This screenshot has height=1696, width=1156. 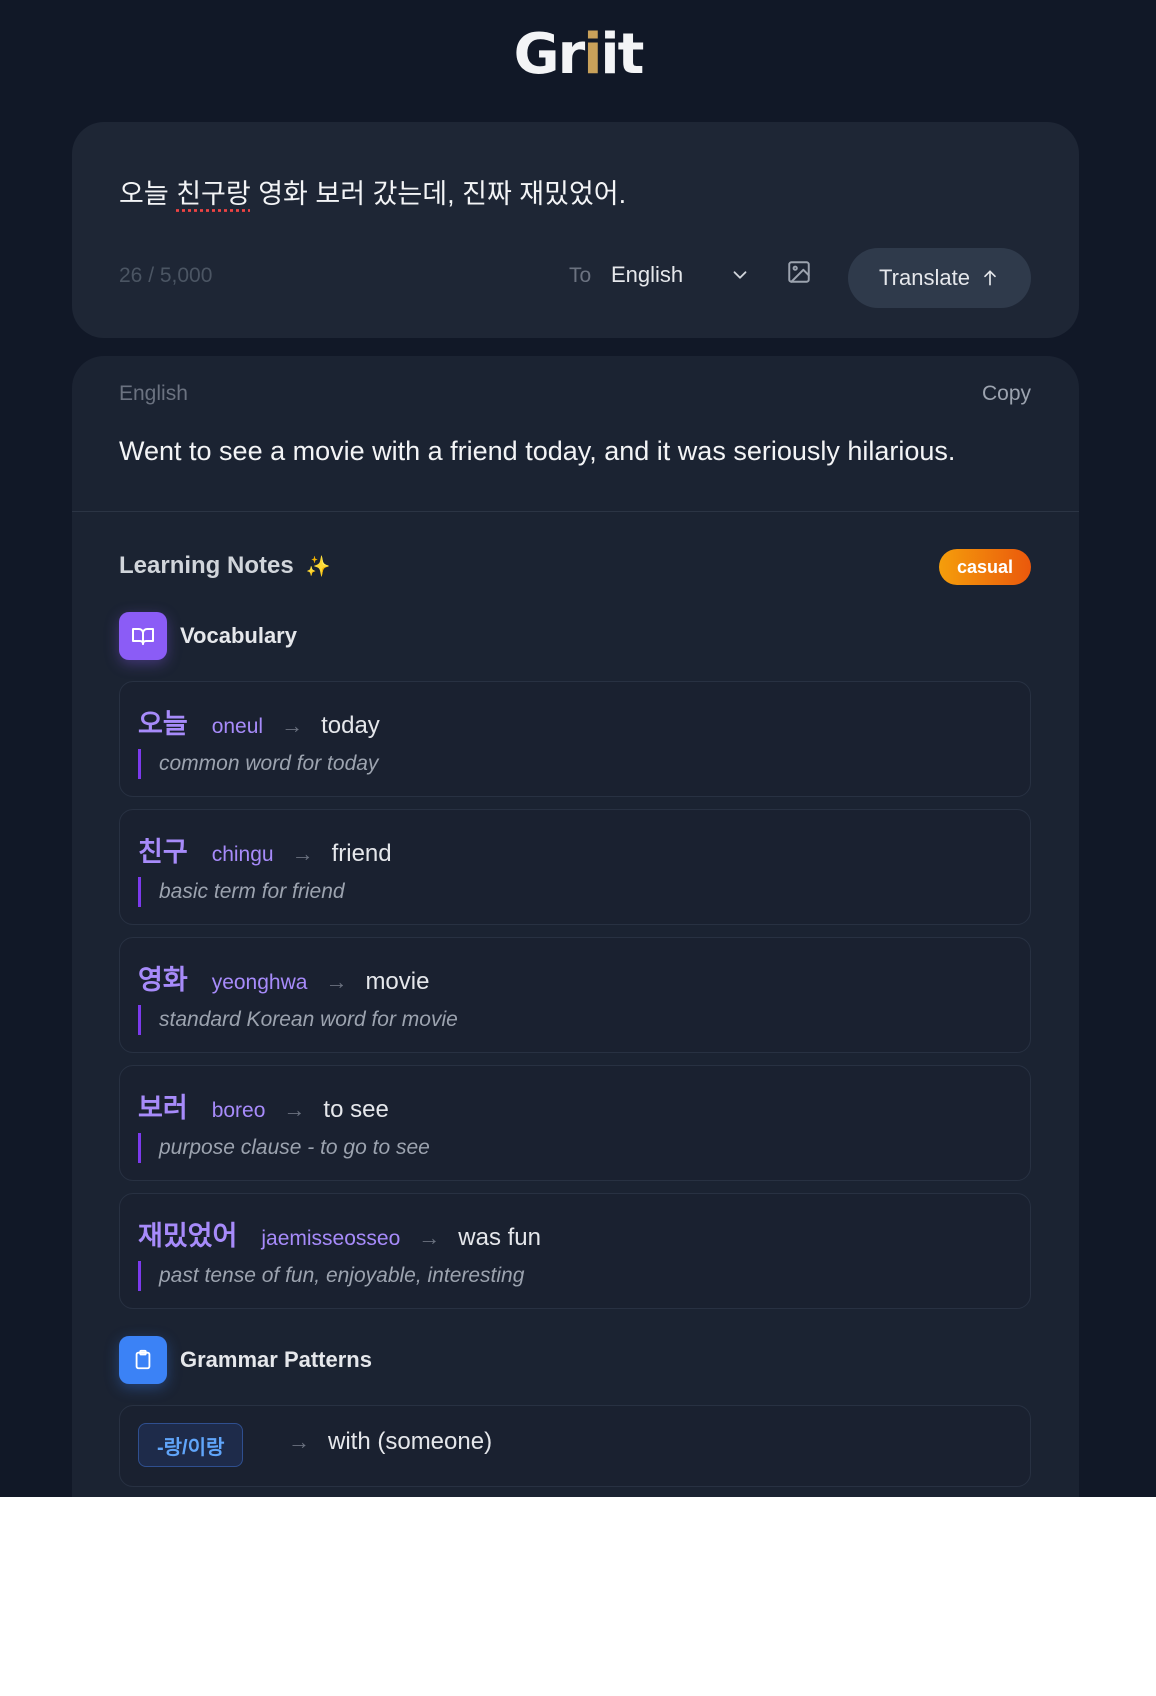 I want to click on grammar-header: Grammar Patterns, so click(x=245, y=1360).